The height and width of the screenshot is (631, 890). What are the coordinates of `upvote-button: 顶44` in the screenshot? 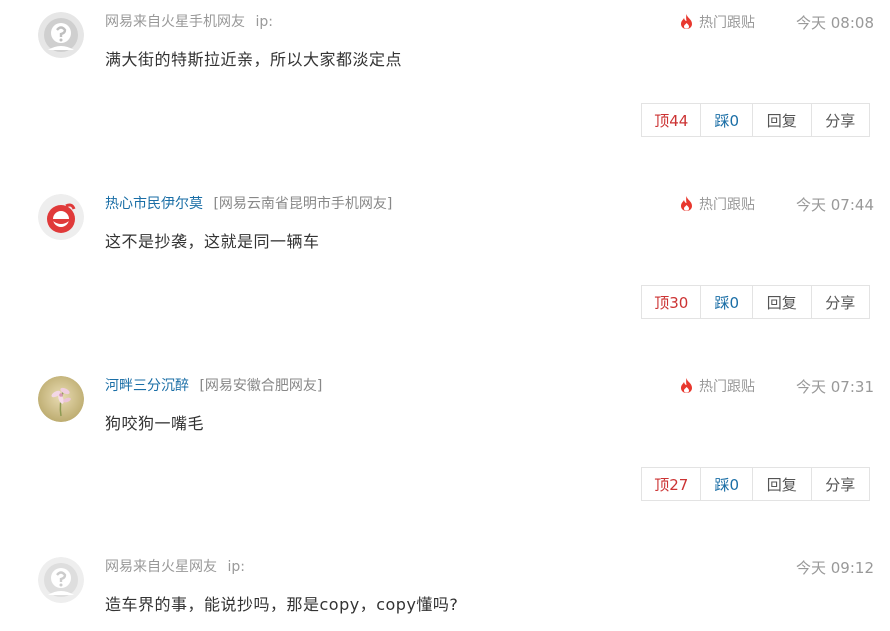 It's located at (672, 120).